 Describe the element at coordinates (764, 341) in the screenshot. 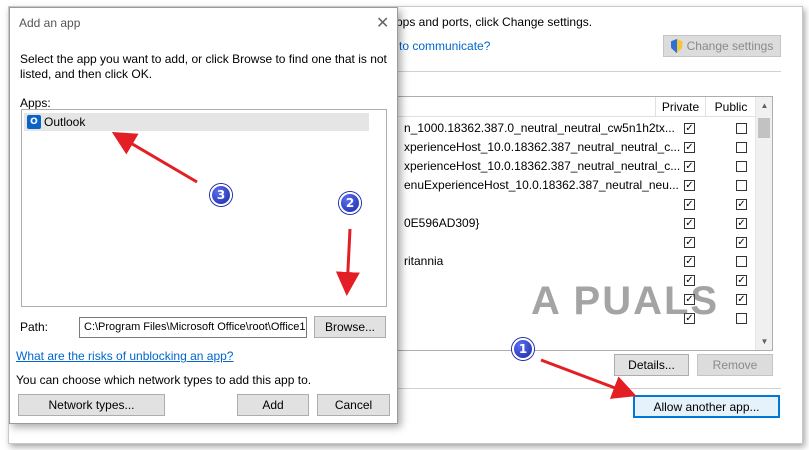

I see `scroll-down-icon: ▼` at that location.